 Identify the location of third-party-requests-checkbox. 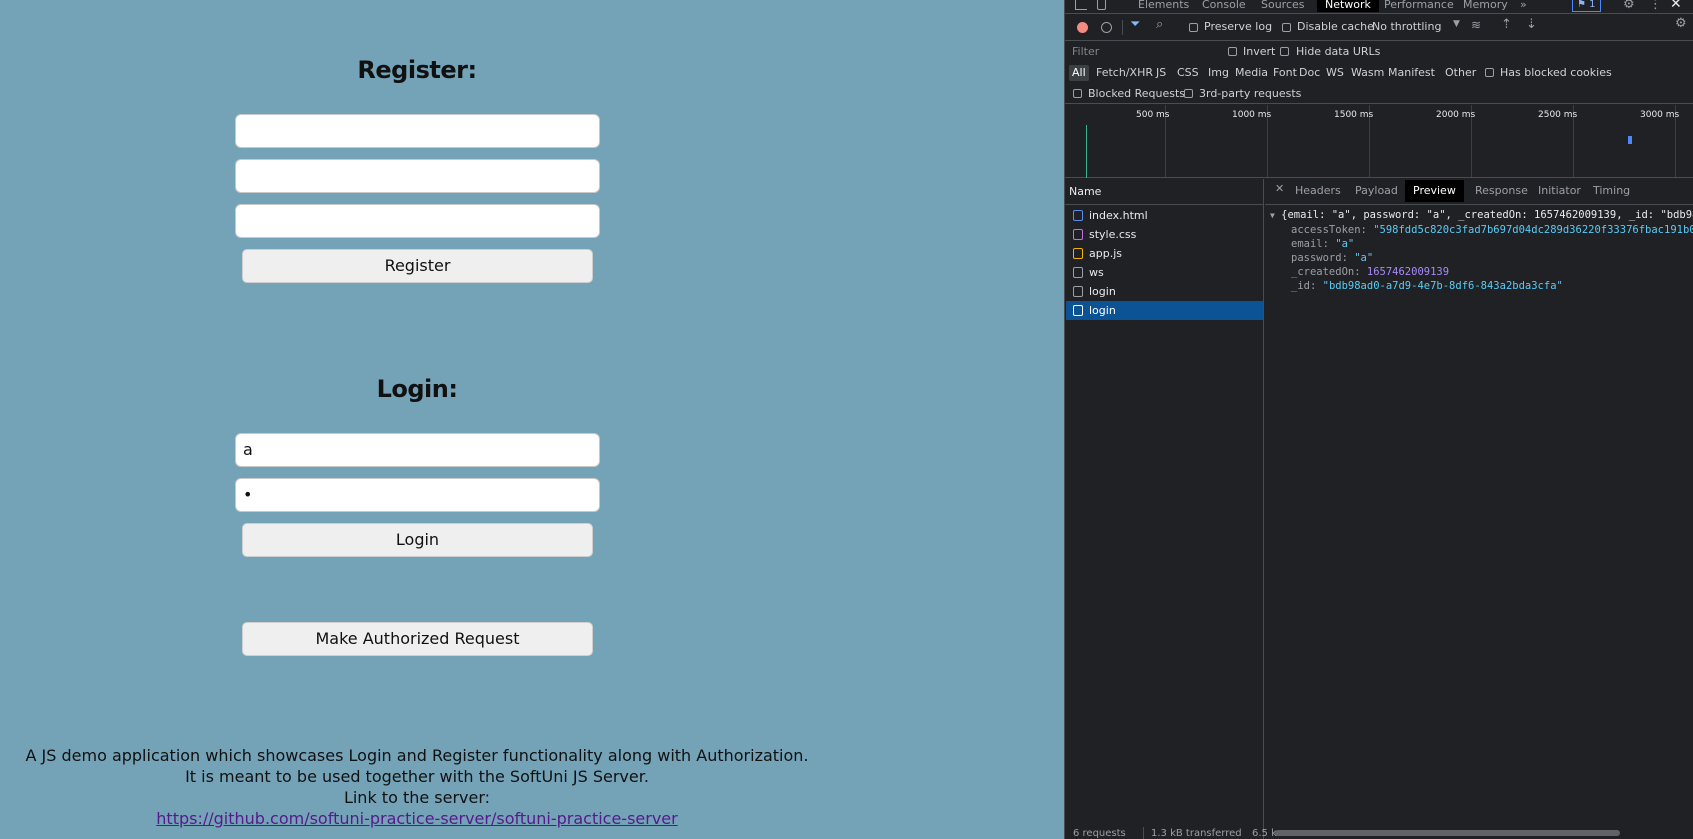
(1188, 93).